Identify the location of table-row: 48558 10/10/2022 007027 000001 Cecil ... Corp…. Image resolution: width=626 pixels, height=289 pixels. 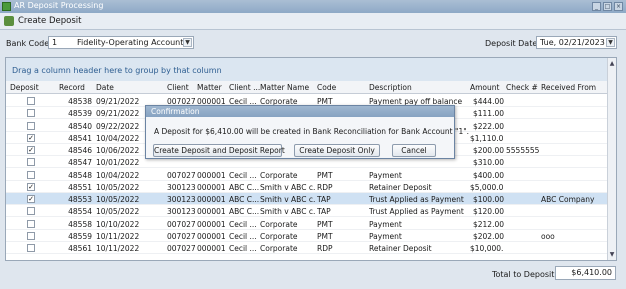
(306, 224).